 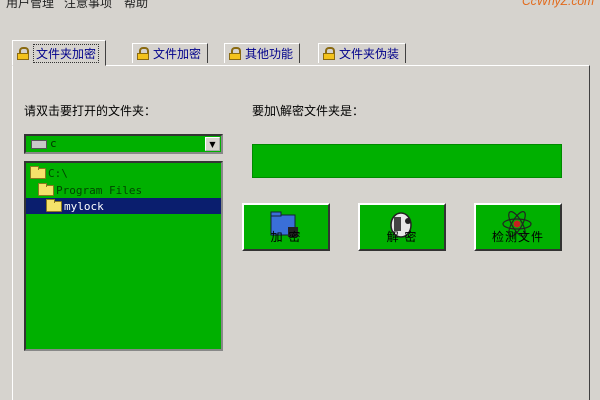 What do you see at coordinates (308, 111) in the screenshot?
I see `target-folder-label: 要加\解密文件夹是：` at bounding box center [308, 111].